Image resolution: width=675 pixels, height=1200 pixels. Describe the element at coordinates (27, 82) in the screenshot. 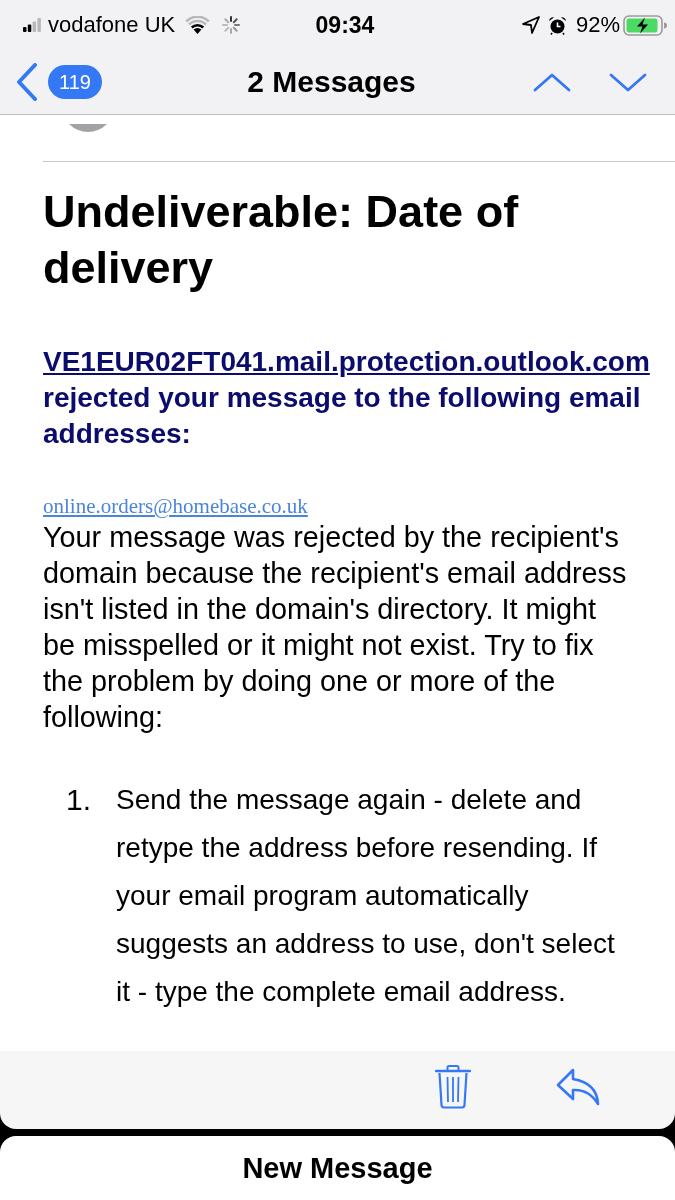

I see `back-chevron-icon` at that location.